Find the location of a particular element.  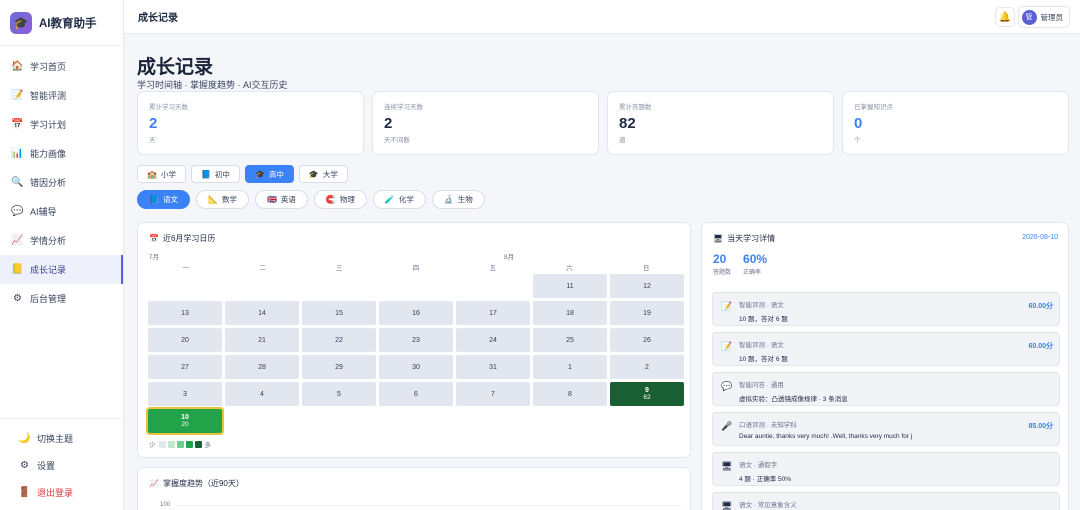

answer-count-label: 答题数 is located at coordinates (722, 273).